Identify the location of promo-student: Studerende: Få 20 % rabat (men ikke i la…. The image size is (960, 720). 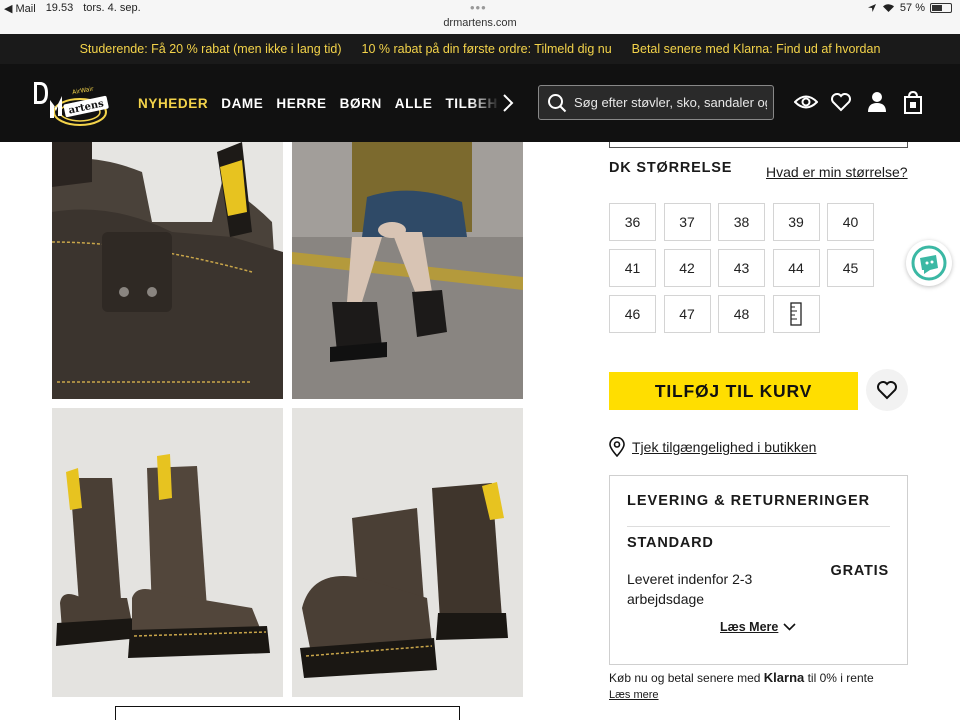
(211, 49).